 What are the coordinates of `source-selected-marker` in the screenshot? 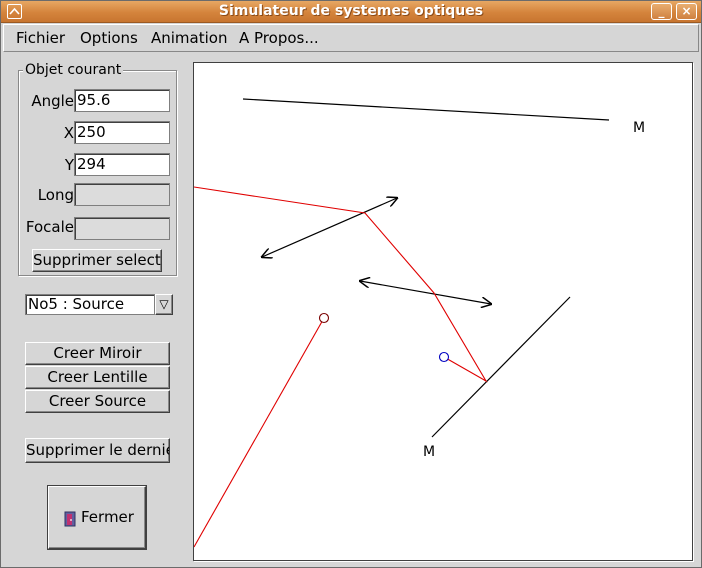 It's located at (444, 357).